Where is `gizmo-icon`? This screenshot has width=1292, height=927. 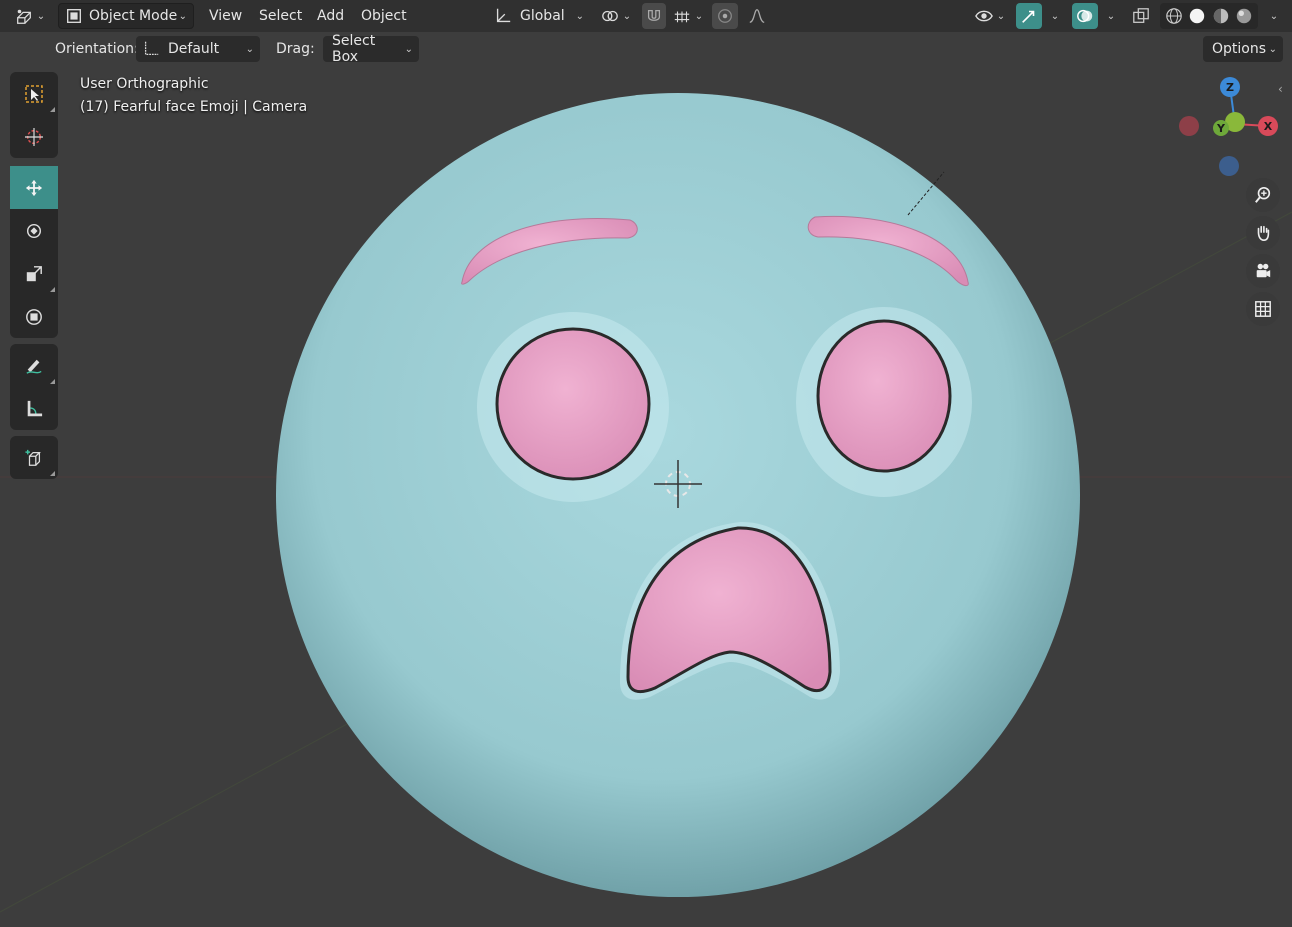
gizmo-icon is located at coordinates (1028, 16).